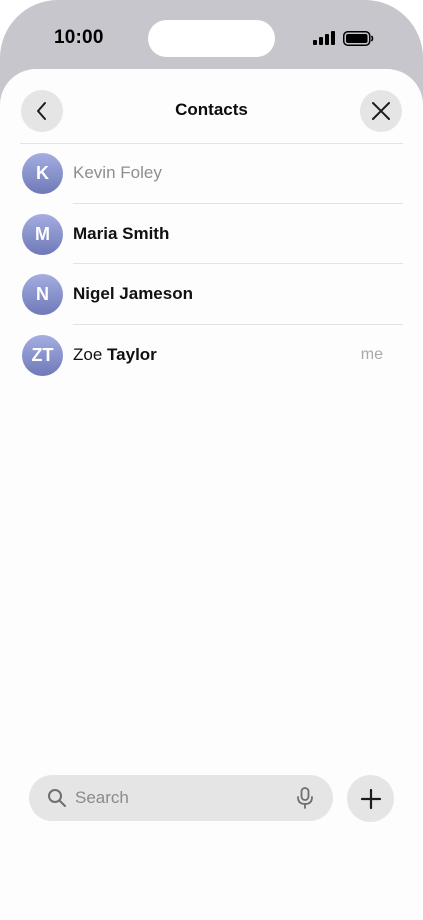 This screenshot has width=423, height=920. Describe the element at coordinates (90, 354) in the screenshot. I see `contact-first-name: Zoe` at that location.